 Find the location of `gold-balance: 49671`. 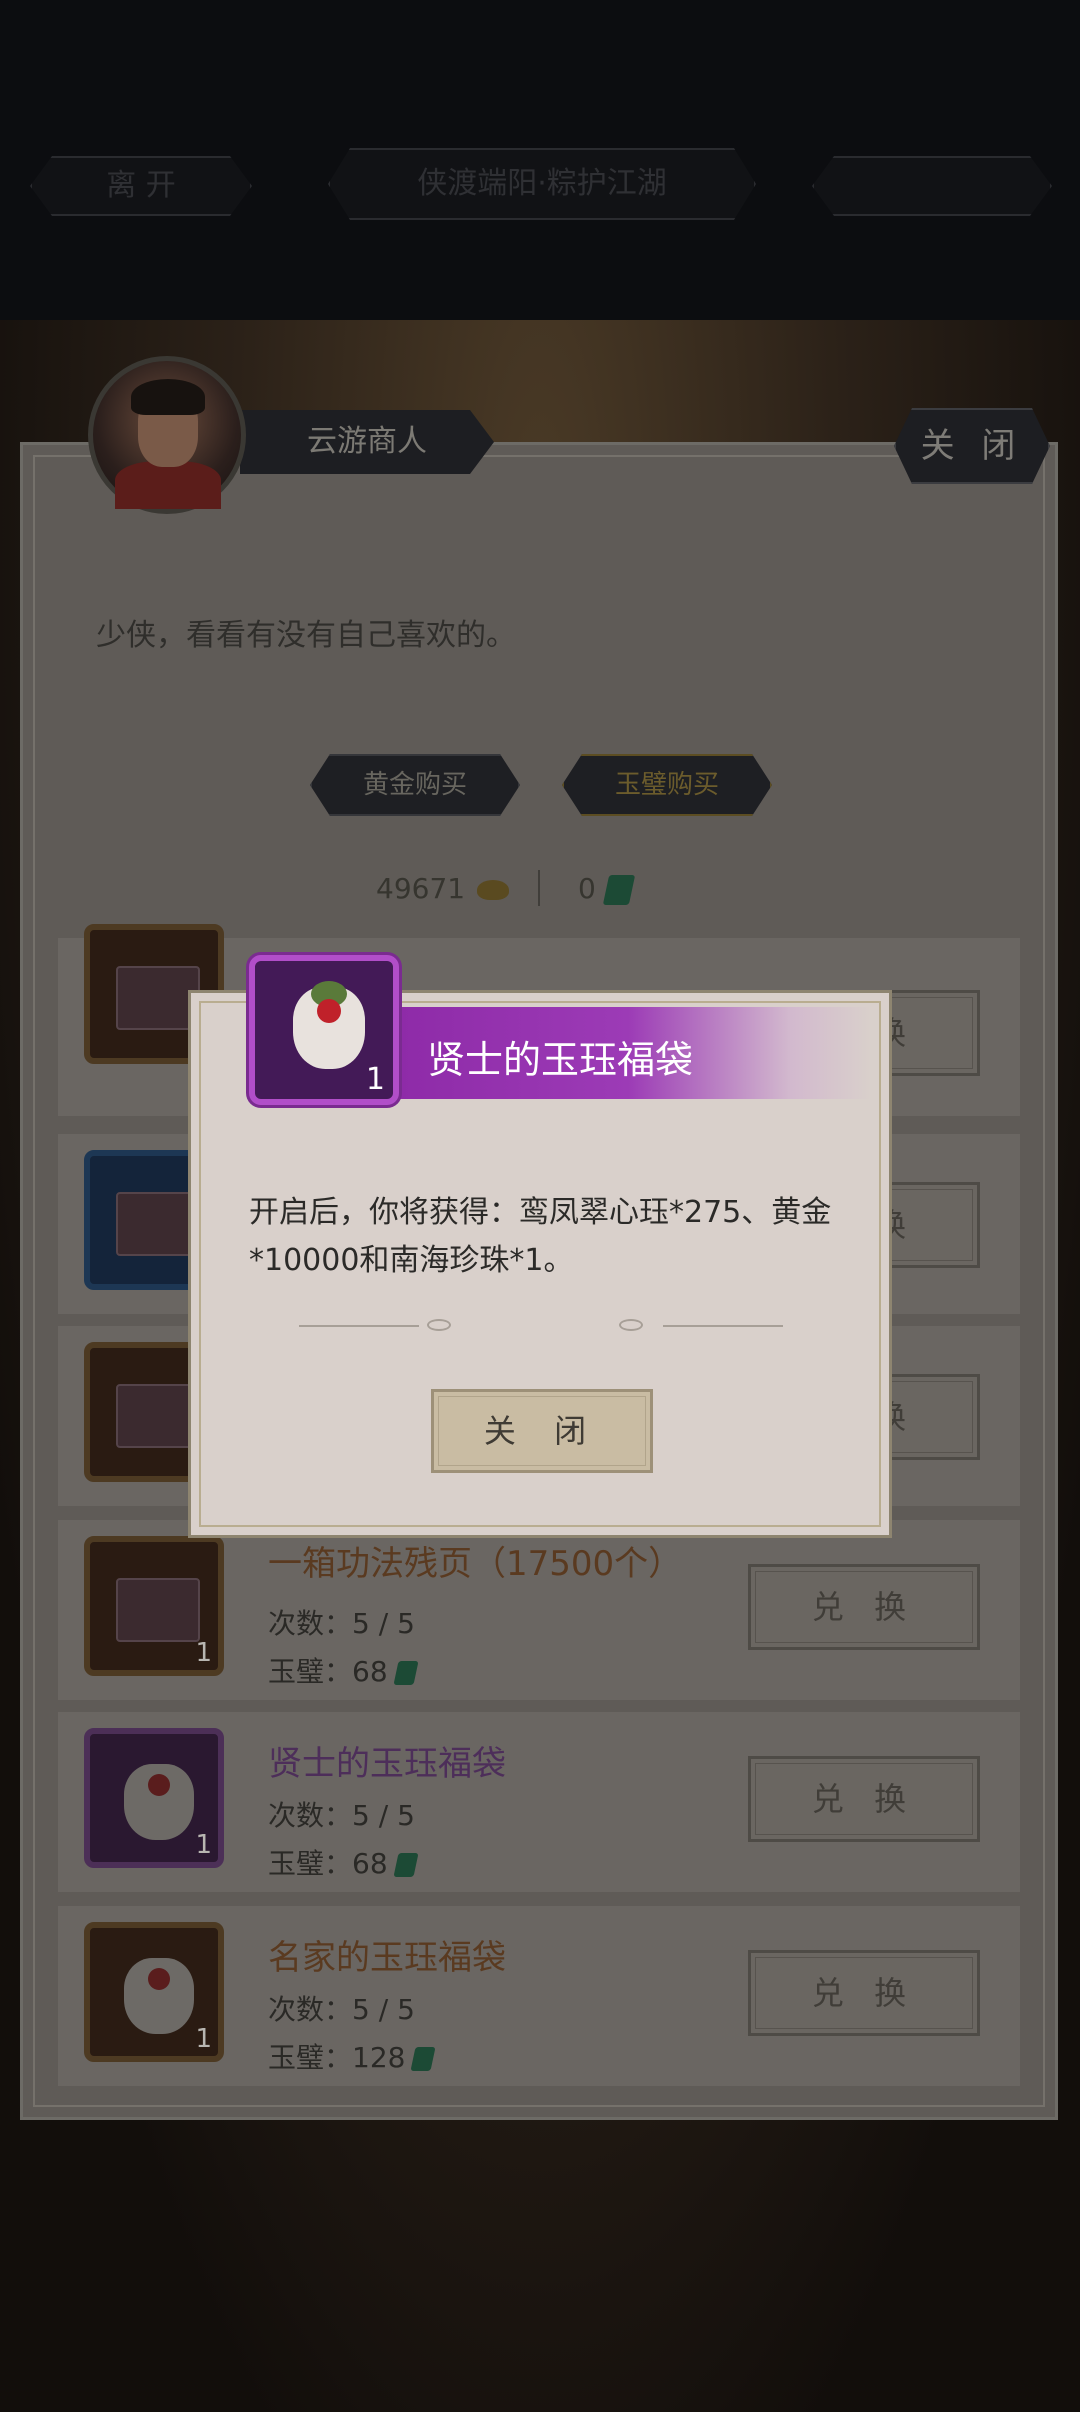

gold-balance: 49671 is located at coordinates (443, 888).